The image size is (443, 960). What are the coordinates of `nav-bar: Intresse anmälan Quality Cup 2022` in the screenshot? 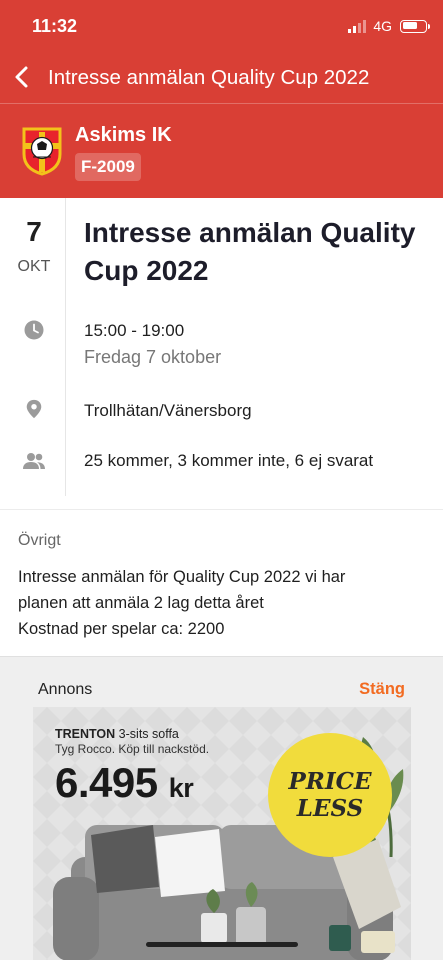 It's located at (221, 79).